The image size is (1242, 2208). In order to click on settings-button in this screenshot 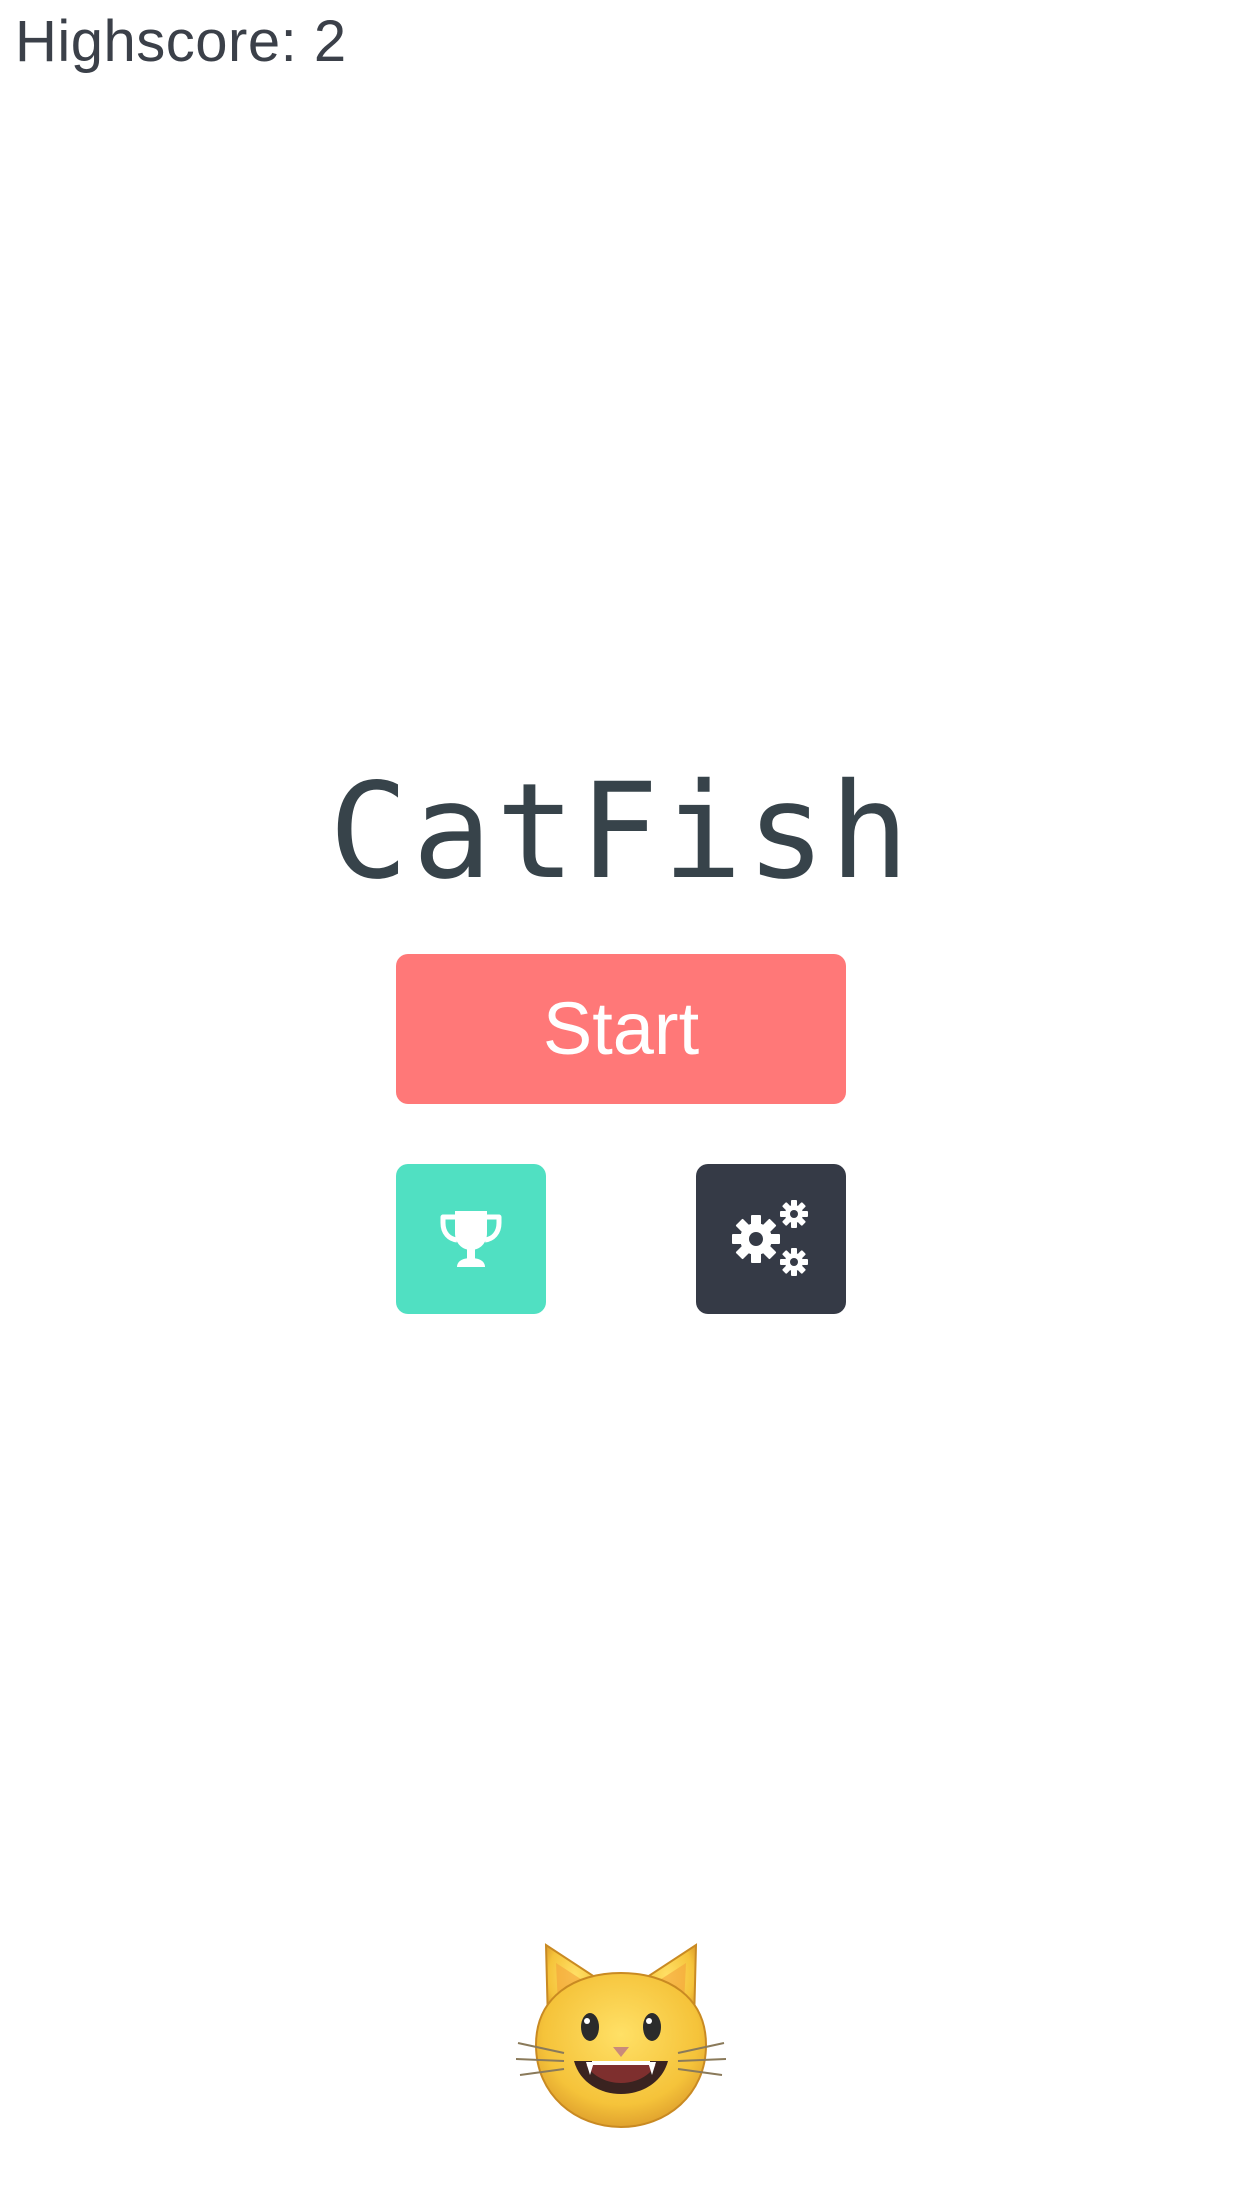, I will do `click(771, 1239)`.